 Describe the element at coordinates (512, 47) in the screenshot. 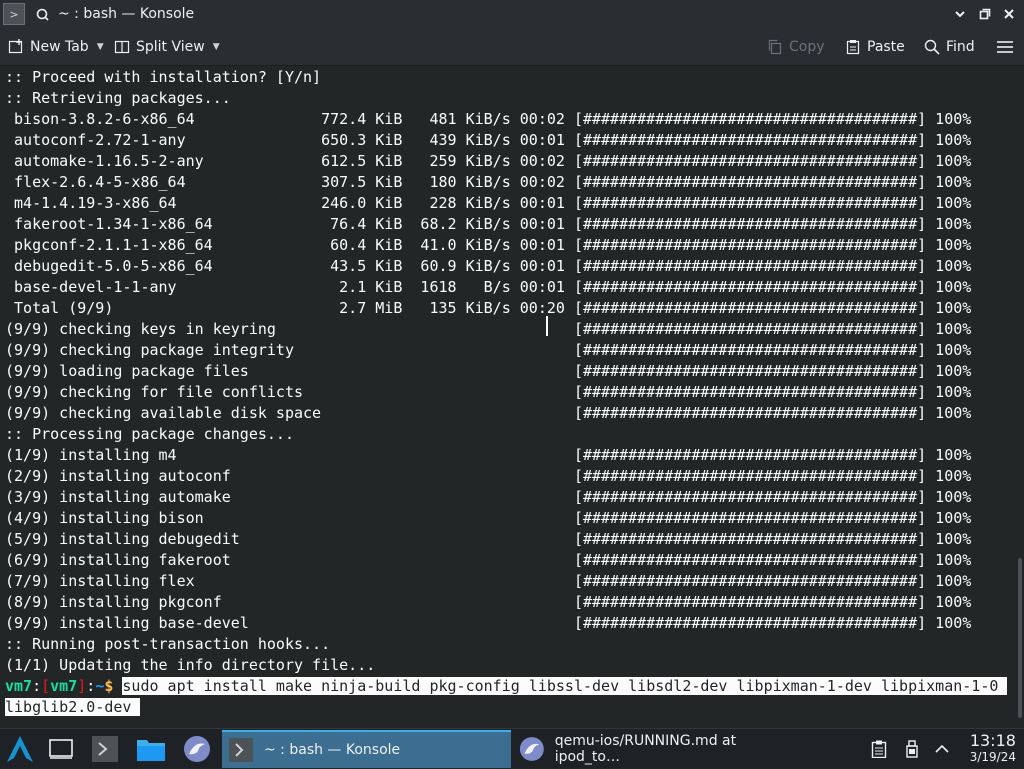

I see `toolbar: New Tab ▼ Split View ▼ Copy Paste Find` at that location.